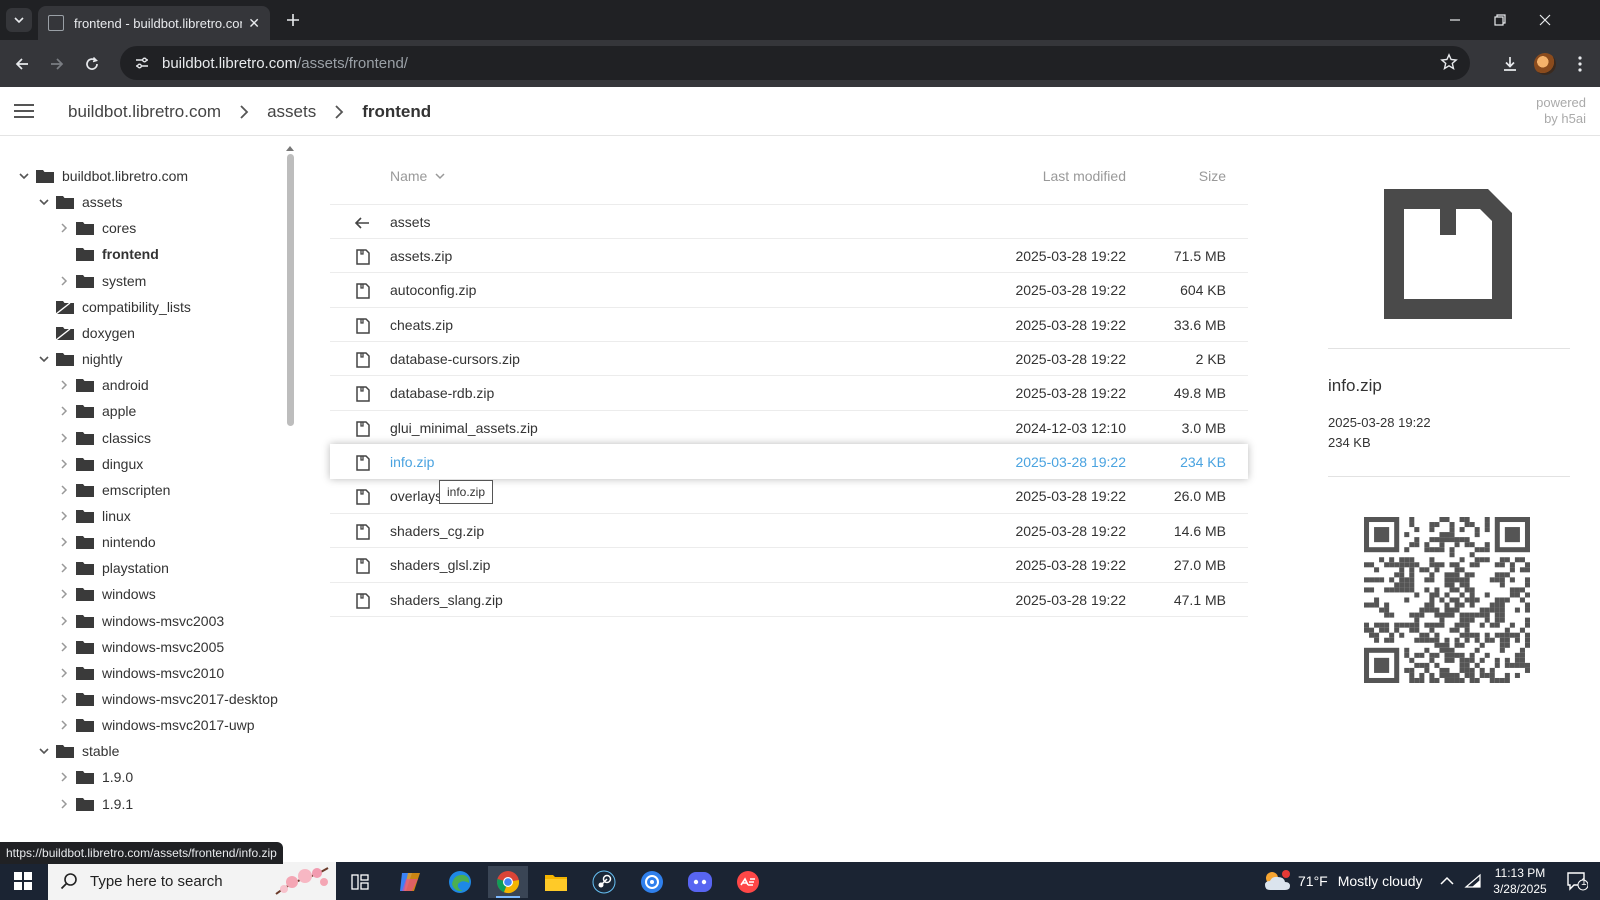 The width and height of the screenshot is (1600, 900). What do you see at coordinates (105, 594) in the screenshot?
I see `tree-item-windows: windows` at bounding box center [105, 594].